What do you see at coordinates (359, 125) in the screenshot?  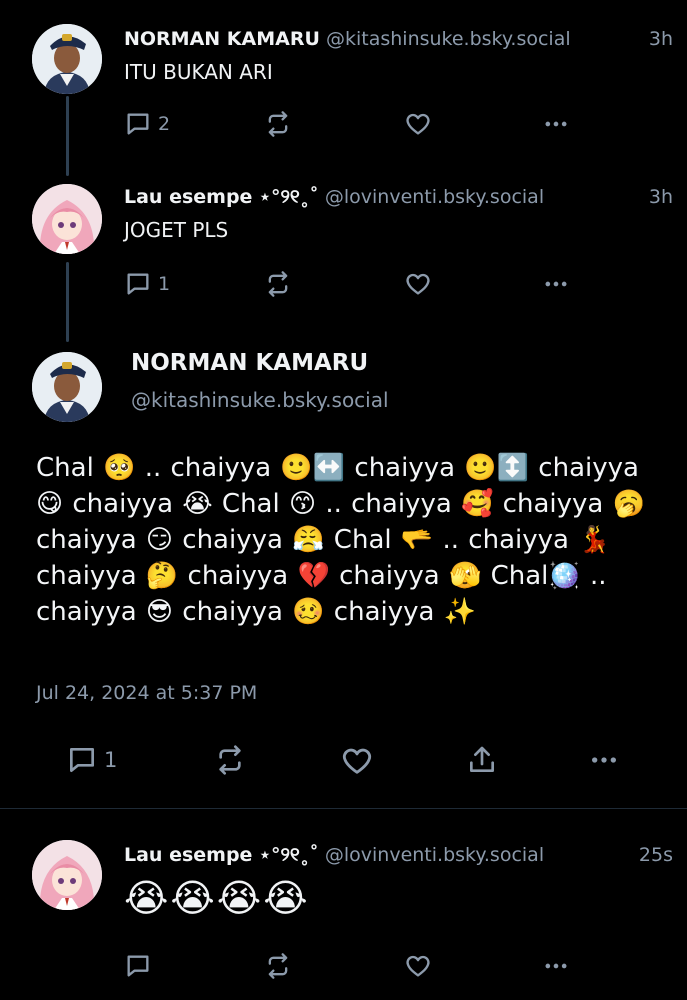 I see `post-actions: 2` at bounding box center [359, 125].